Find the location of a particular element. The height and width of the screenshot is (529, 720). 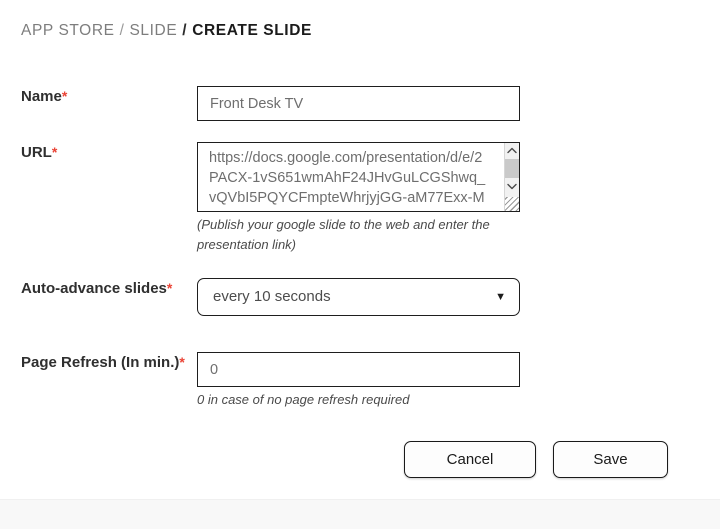

page-refresh-input is located at coordinates (358, 369).